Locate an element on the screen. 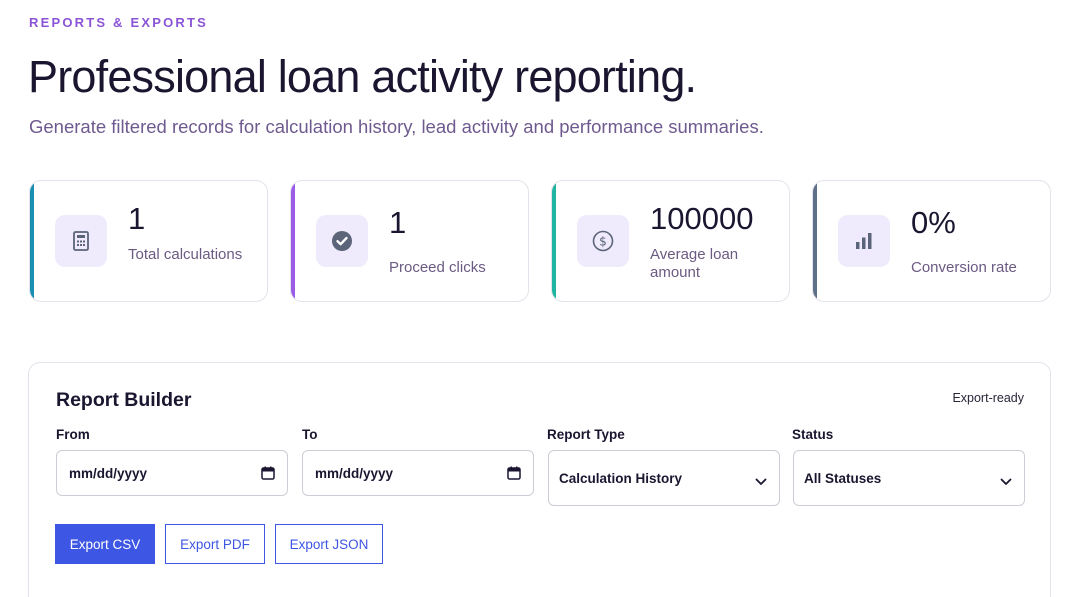  page-title: Professional loan activity reporting. is located at coordinates (362, 76).